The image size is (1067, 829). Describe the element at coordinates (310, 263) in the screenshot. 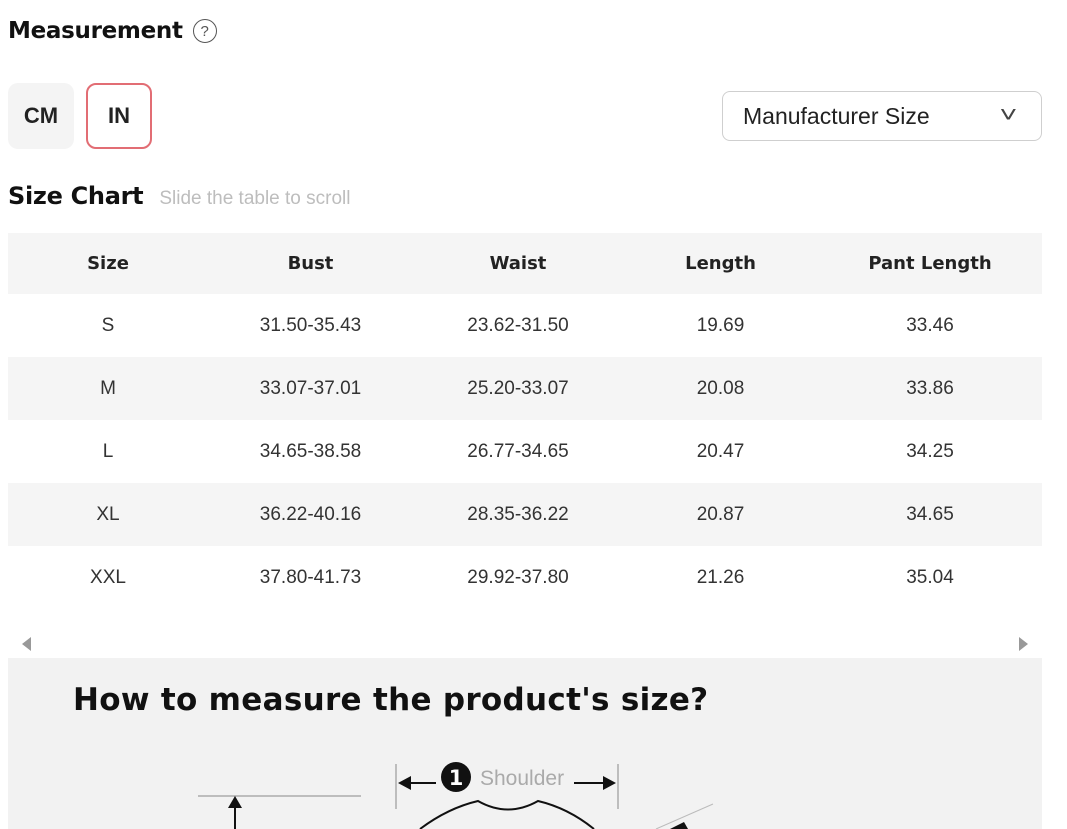

I see `column-header-bust: Bust` at that location.